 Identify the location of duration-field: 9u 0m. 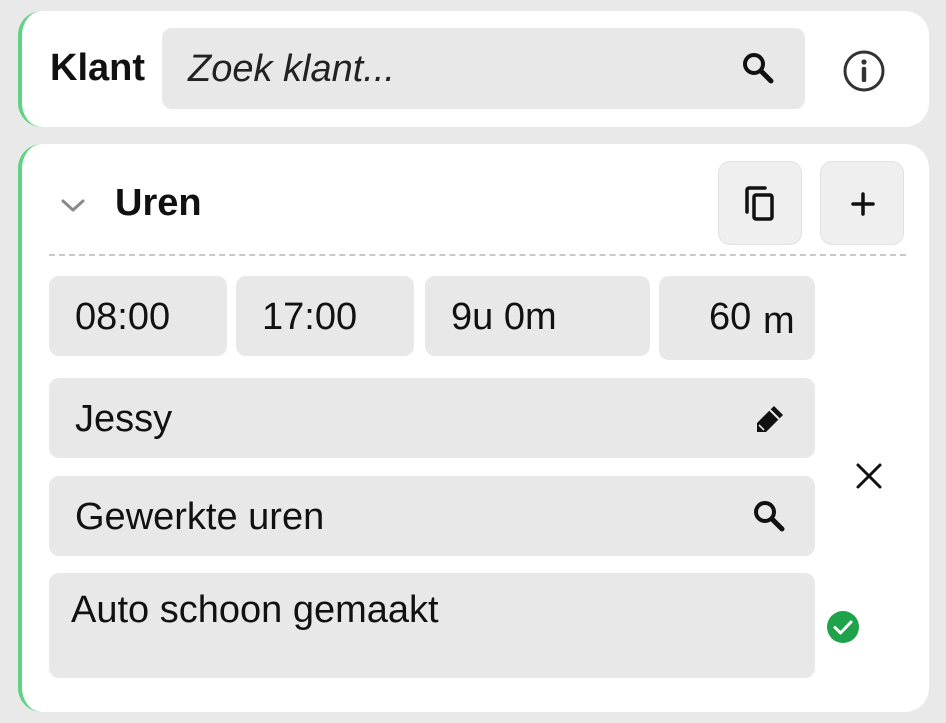
(537, 316).